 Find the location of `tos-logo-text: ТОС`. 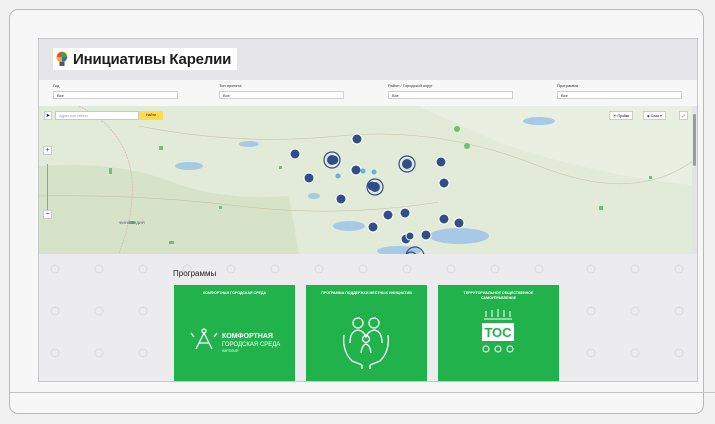

tos-logo-text: ТОС is located at coordinates (498, 332).